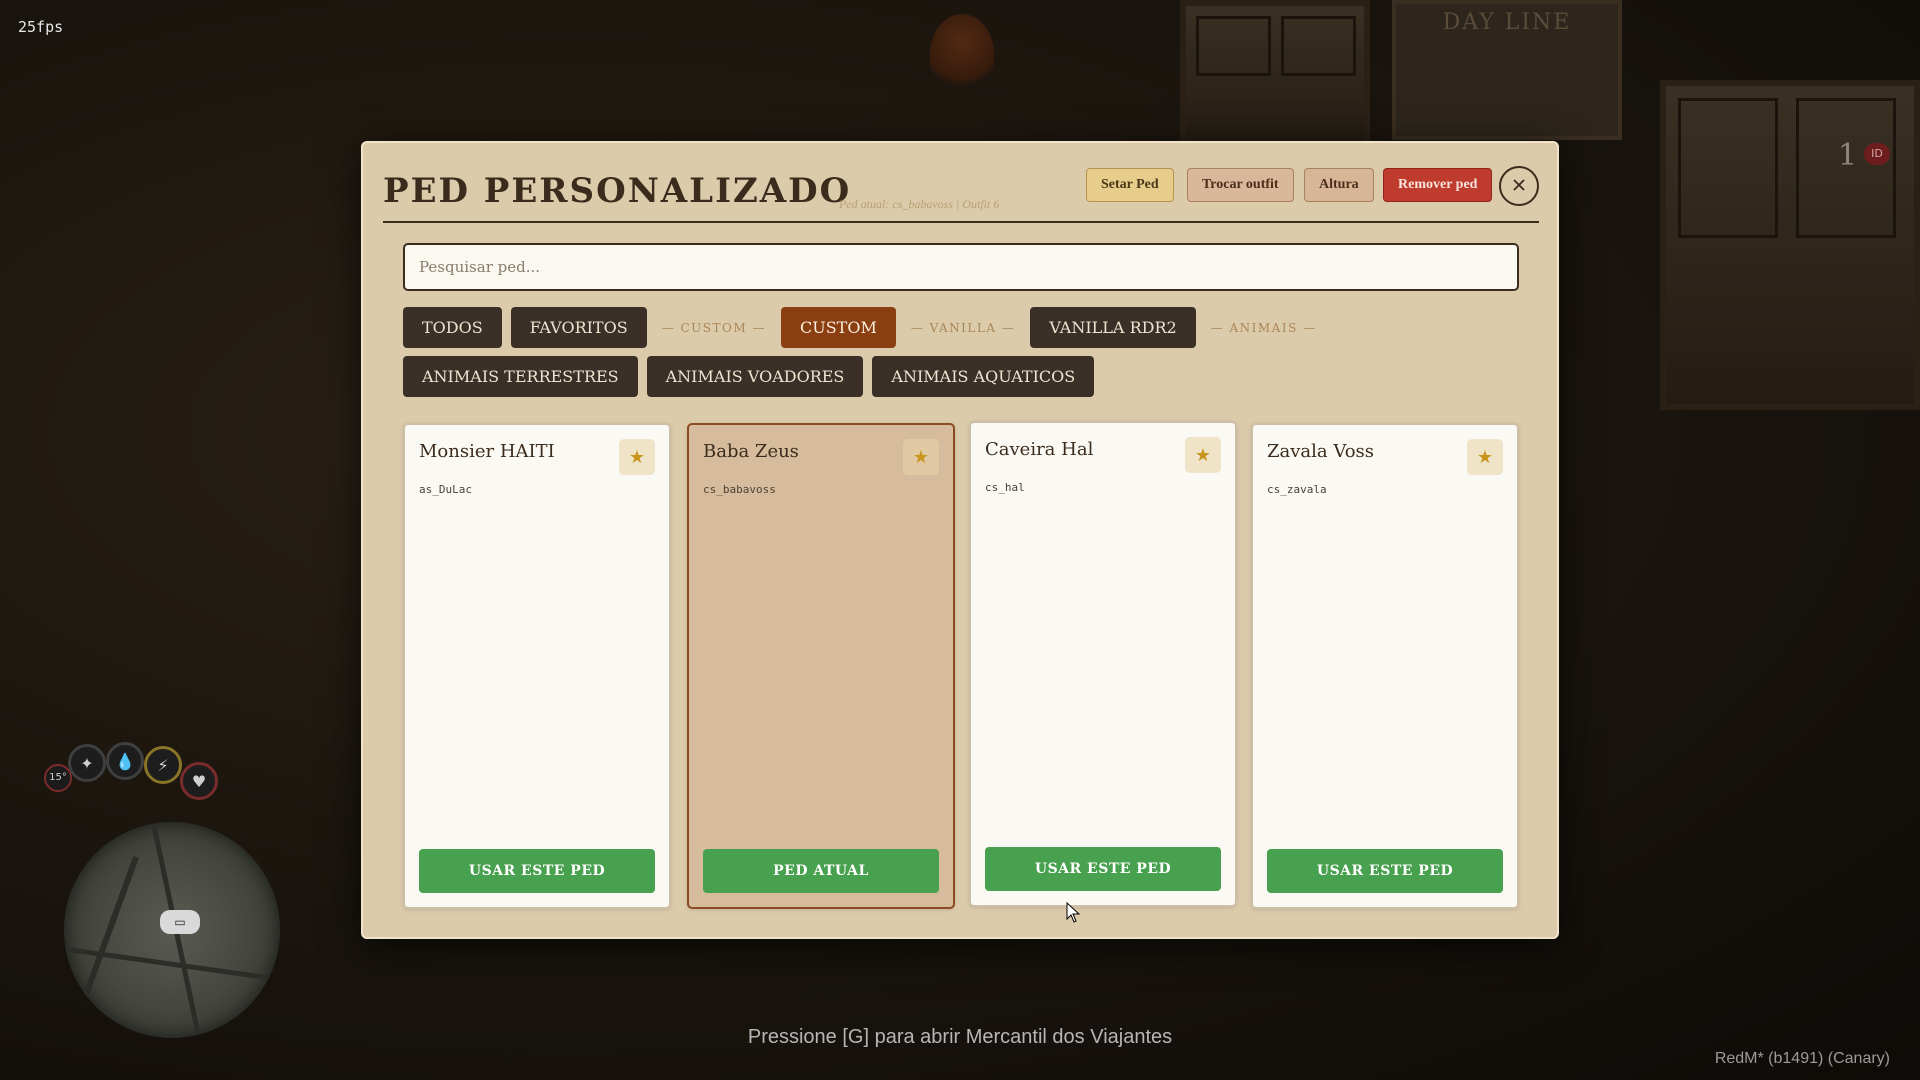 This screenshot has height=1080, width=1920. What do you see at coordinates (1130, 185) in the screenshot?
I see `set-ped-button: Setar Ped` at bounding box center [1130, 185].